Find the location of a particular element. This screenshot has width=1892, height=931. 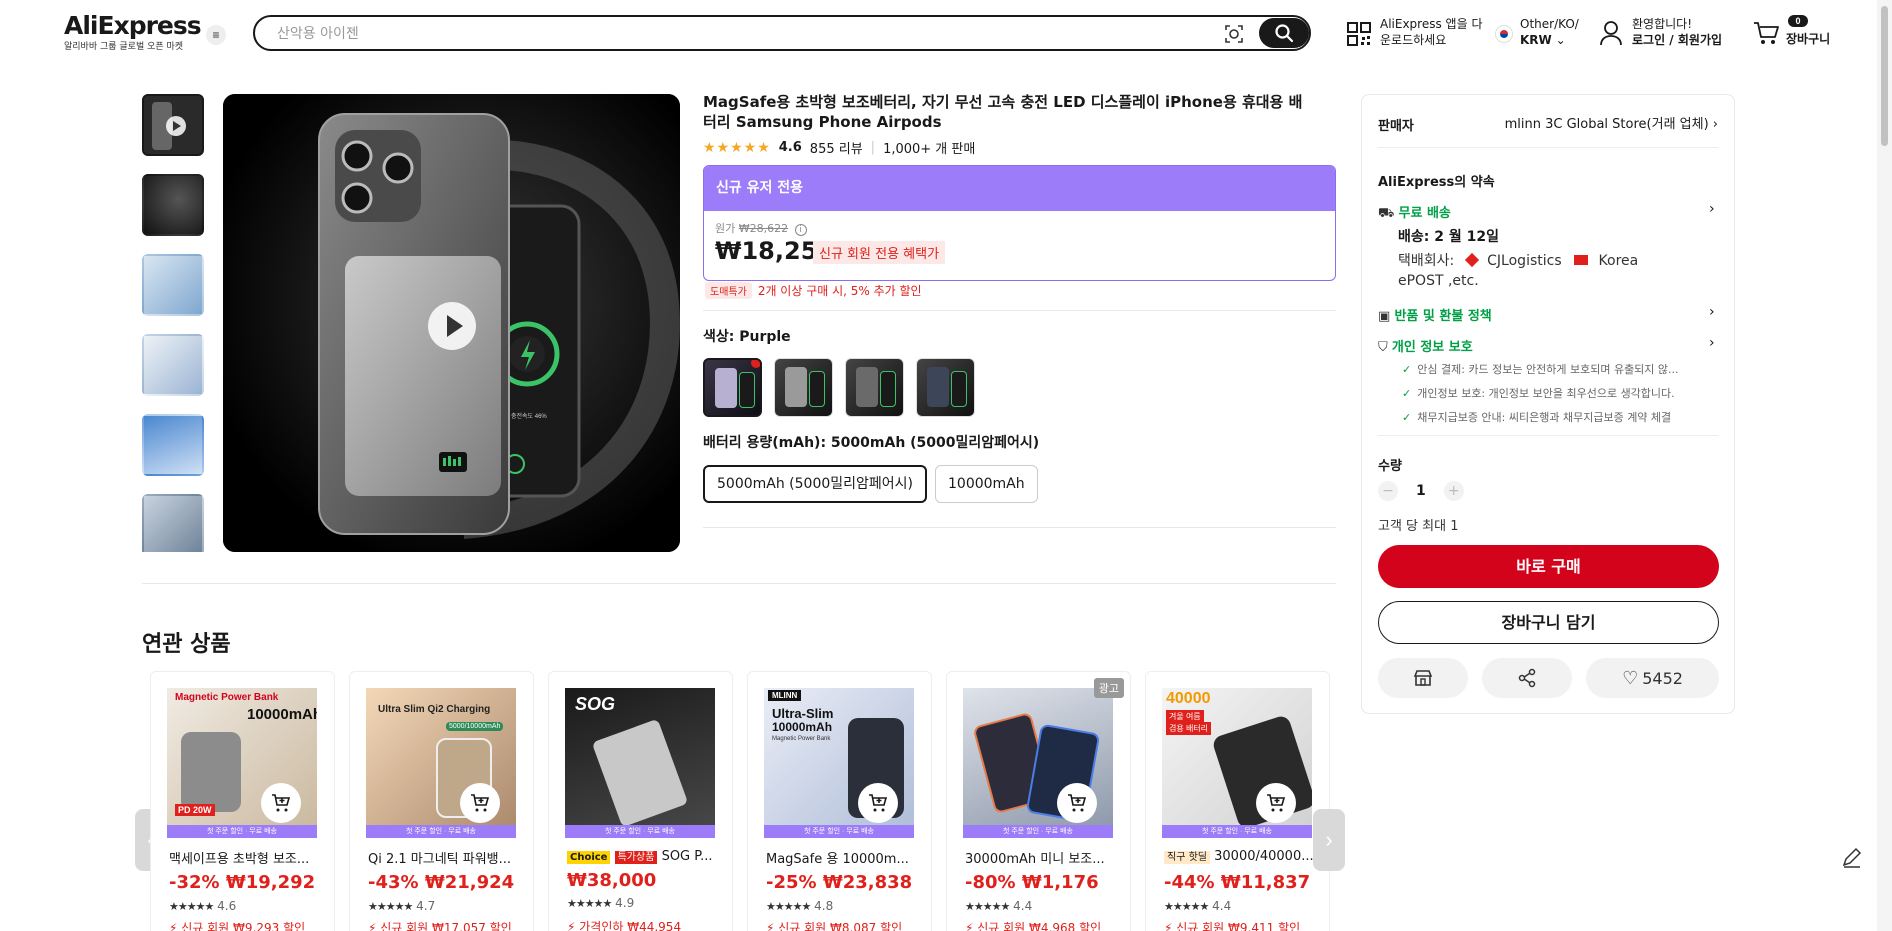

product-card-rating: ★★★★★ 4.6 is located at coordinates (203, 906).